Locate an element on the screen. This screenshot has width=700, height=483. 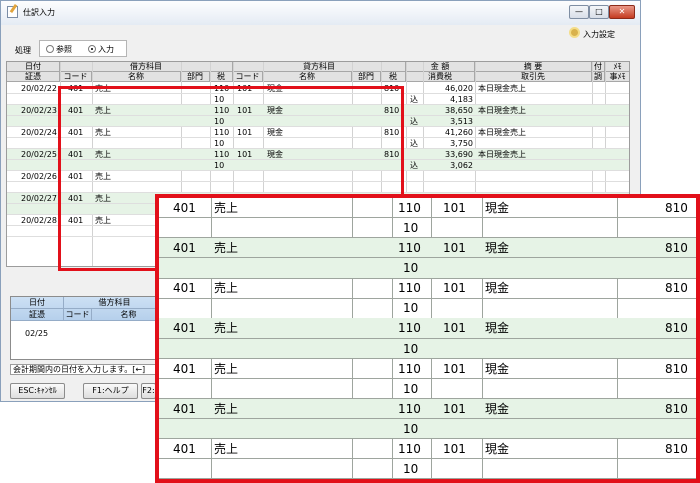
zoom-column-divider is located at coordinates (696, 338).